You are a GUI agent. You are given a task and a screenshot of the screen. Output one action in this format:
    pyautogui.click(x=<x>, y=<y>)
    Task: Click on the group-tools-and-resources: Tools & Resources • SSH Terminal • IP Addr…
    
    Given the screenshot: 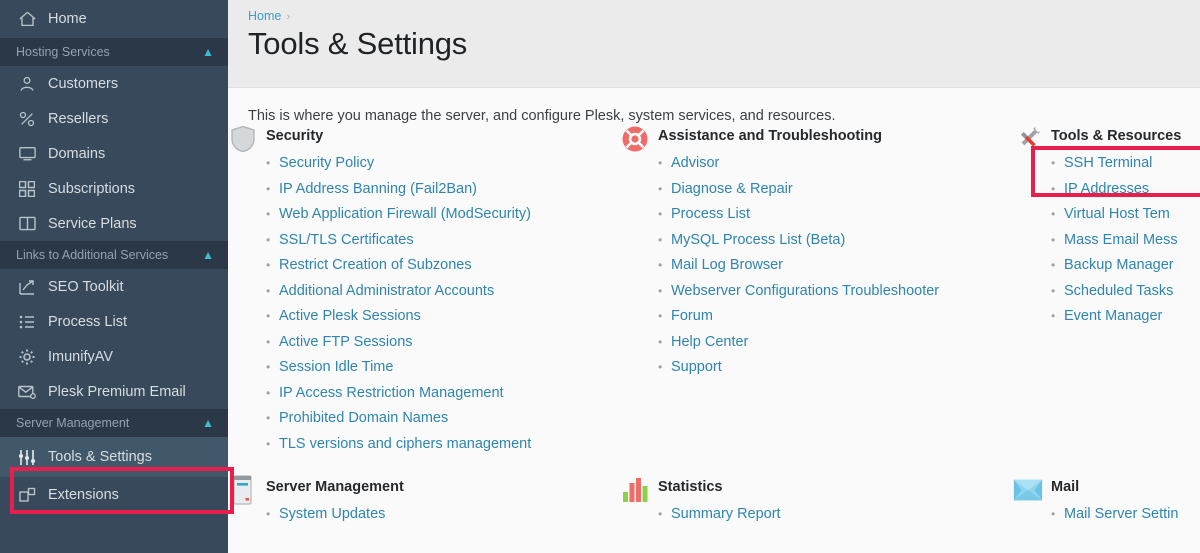 What is the action you would take?
    pyautogui.click(x=1097, y=229)
    